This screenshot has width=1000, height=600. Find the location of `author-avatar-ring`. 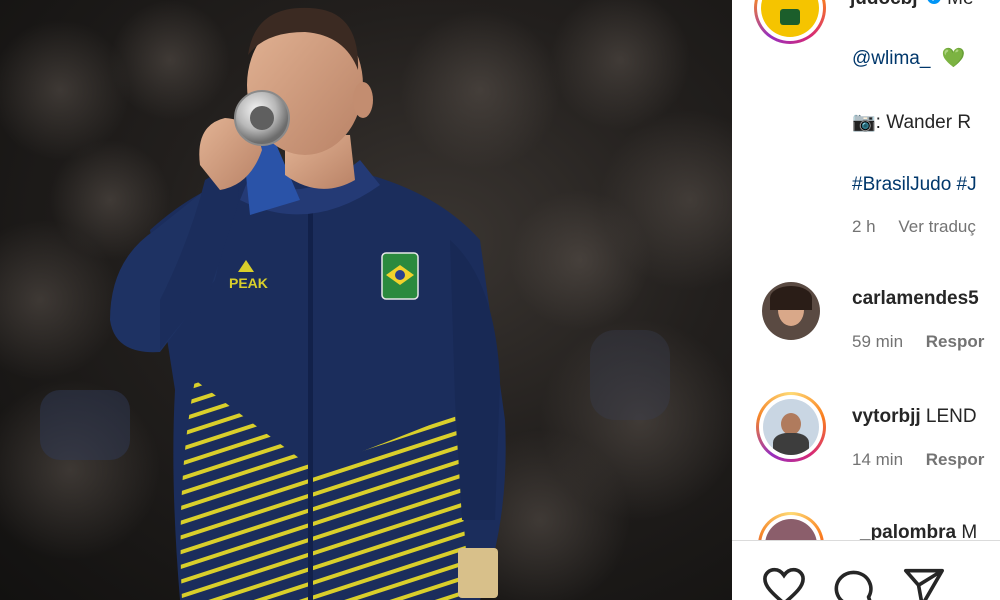

author-avatar-ring is located at coordinates (790, 22).